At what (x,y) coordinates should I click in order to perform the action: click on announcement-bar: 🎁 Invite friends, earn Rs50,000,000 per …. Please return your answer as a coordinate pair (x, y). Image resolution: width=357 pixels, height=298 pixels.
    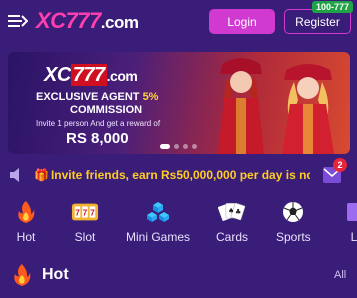
    Looking at the image, I should click on (178, 175).